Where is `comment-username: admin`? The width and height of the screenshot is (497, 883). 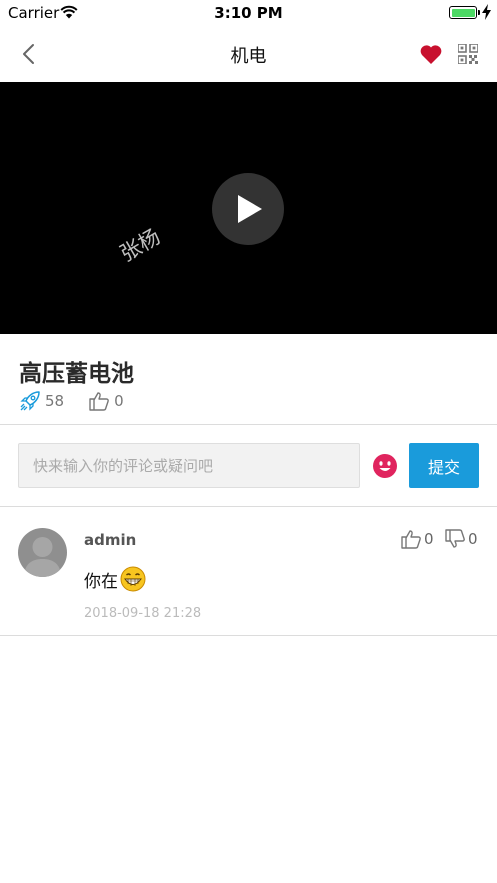
comment-username: admin is located at coordinates (110, 540).